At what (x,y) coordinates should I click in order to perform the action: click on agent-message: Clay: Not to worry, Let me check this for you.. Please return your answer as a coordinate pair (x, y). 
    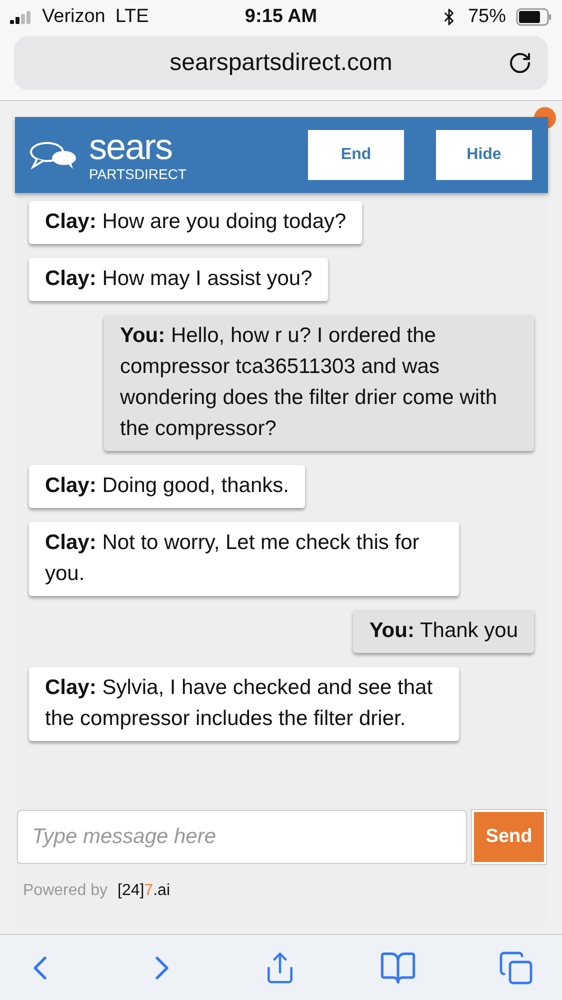
    Looking at the image, I should click on (244, 559).